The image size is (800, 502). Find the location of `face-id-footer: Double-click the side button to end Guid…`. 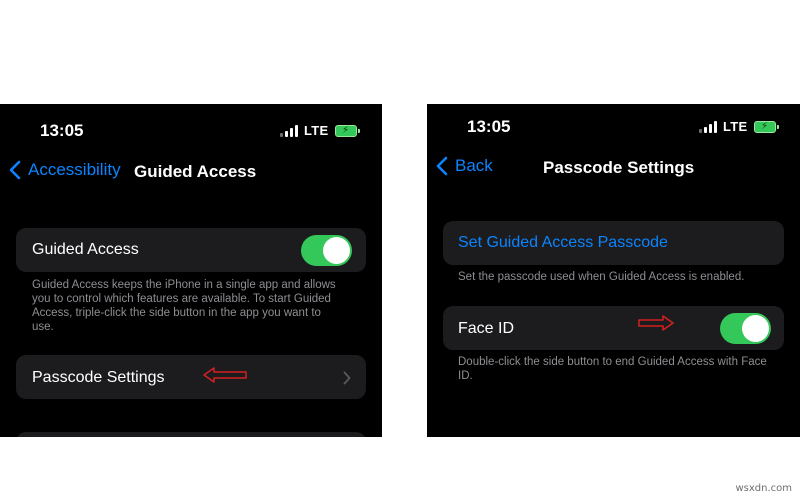

face-id-footer: Double-click the side button to end Guid… is located at coordinates (612, 369).